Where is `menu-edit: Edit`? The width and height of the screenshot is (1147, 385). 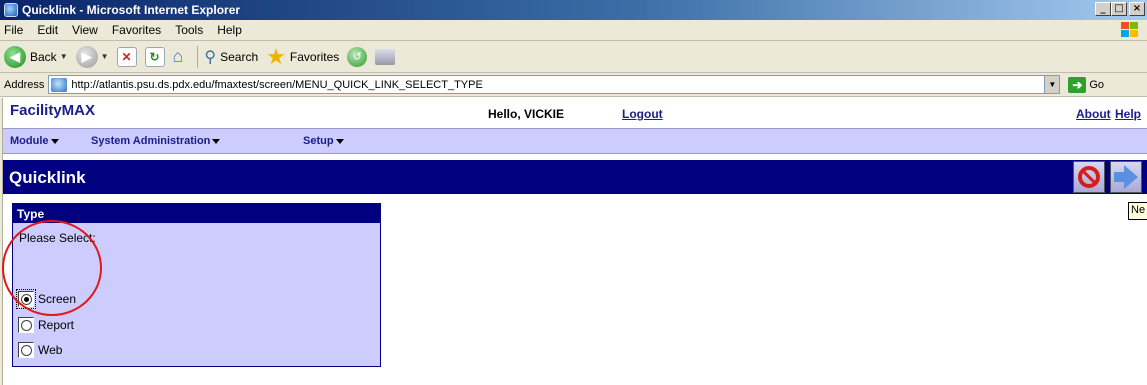 menu-edit: Edit is located at coordinates (47, 30).